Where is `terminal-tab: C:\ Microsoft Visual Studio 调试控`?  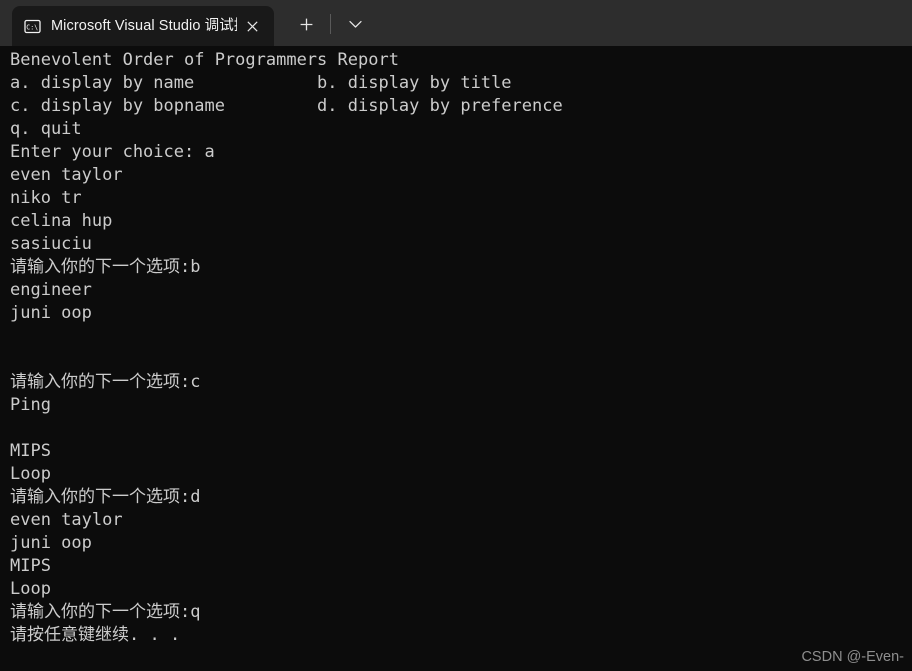
terminal-tab: C:\ Microsoft Visual Studio 调试控 is located at coordinates (143, 26).